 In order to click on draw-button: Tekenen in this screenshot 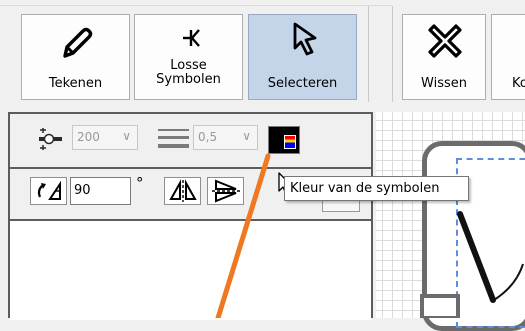, I will do `click(75, 57)`.